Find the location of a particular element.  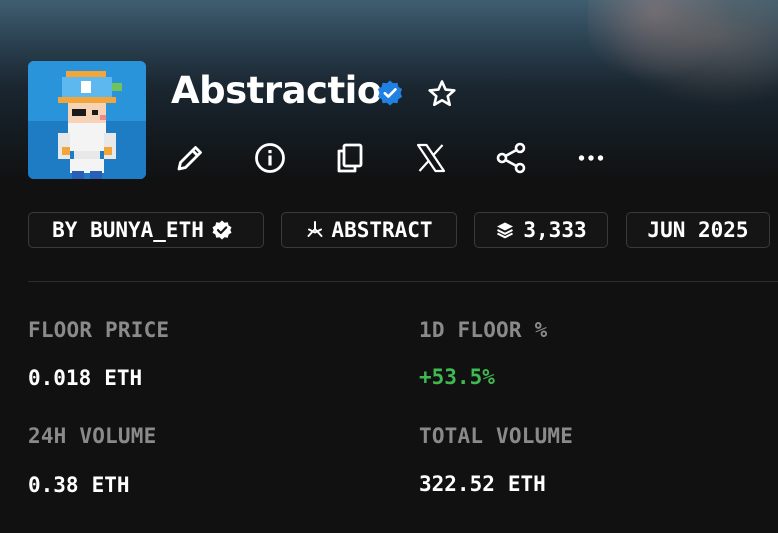

share-icon is located at coordinates (511, 158).